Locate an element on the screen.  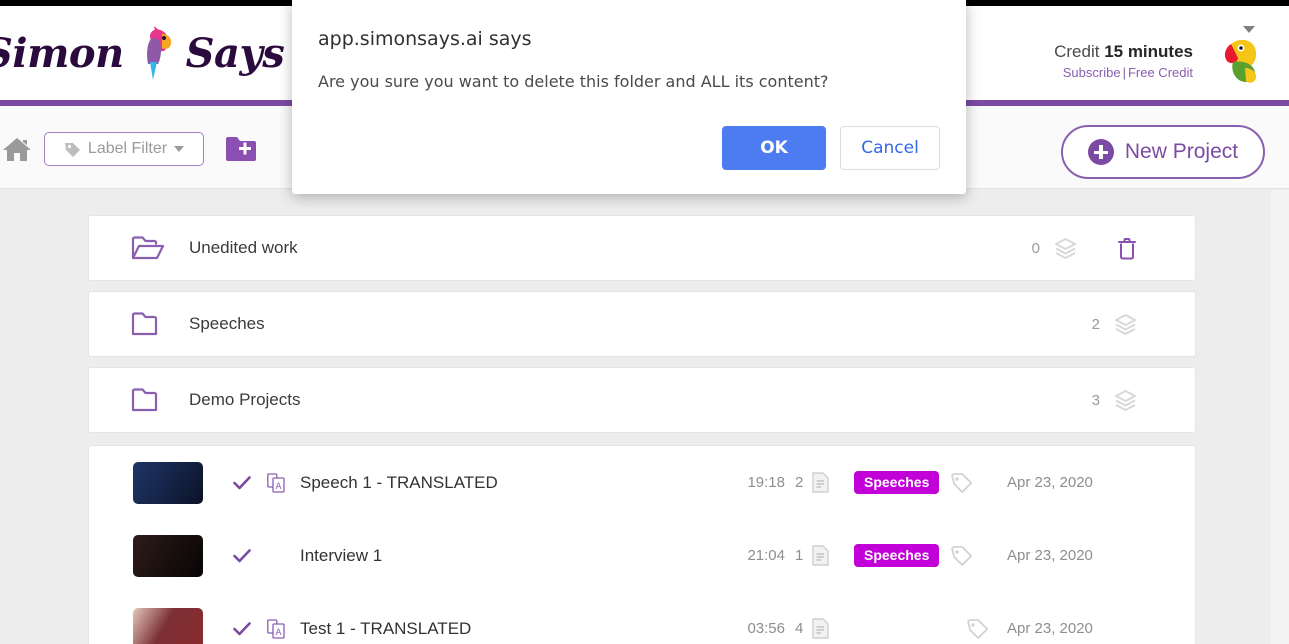
brand-logo: Simon Says is located at coordinates (142, 53).